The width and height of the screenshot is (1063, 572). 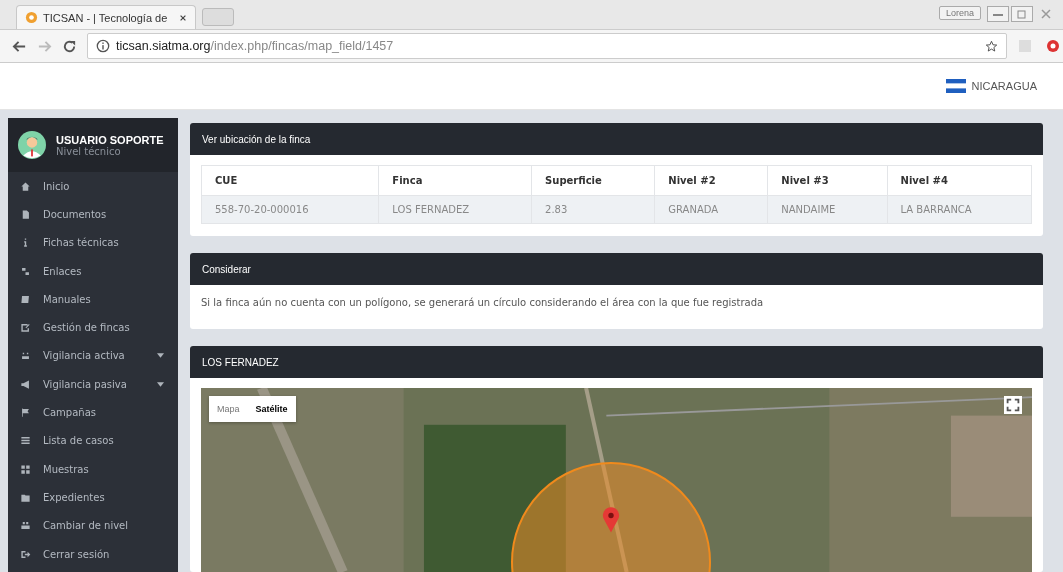 What do you see at coordinates (1004, 86) in the screenshot?
I see `country-label: NICARAGUA` at bounding box center [1004, 86].